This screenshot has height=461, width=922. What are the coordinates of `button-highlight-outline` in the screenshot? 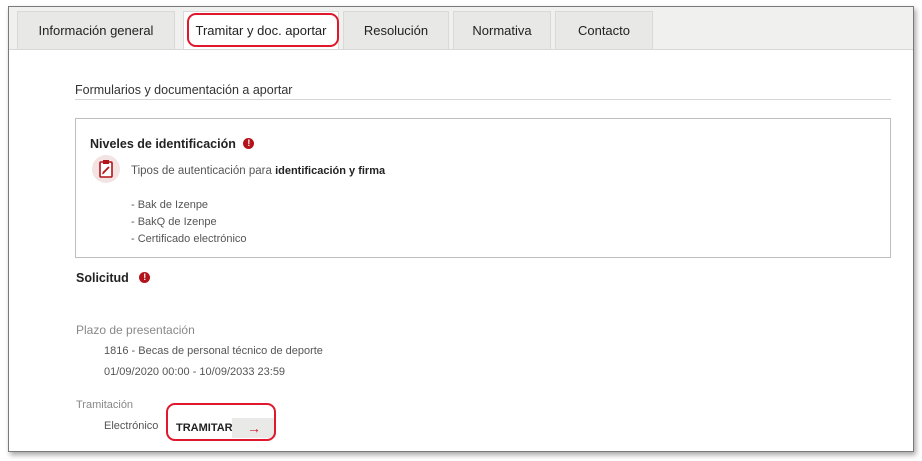 It's located at (221, 422).